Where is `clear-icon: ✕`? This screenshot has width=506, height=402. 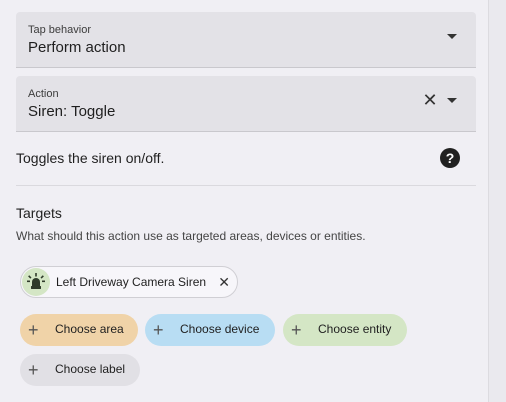
clear-icon: ✕ is located at coordinates (430, 100).